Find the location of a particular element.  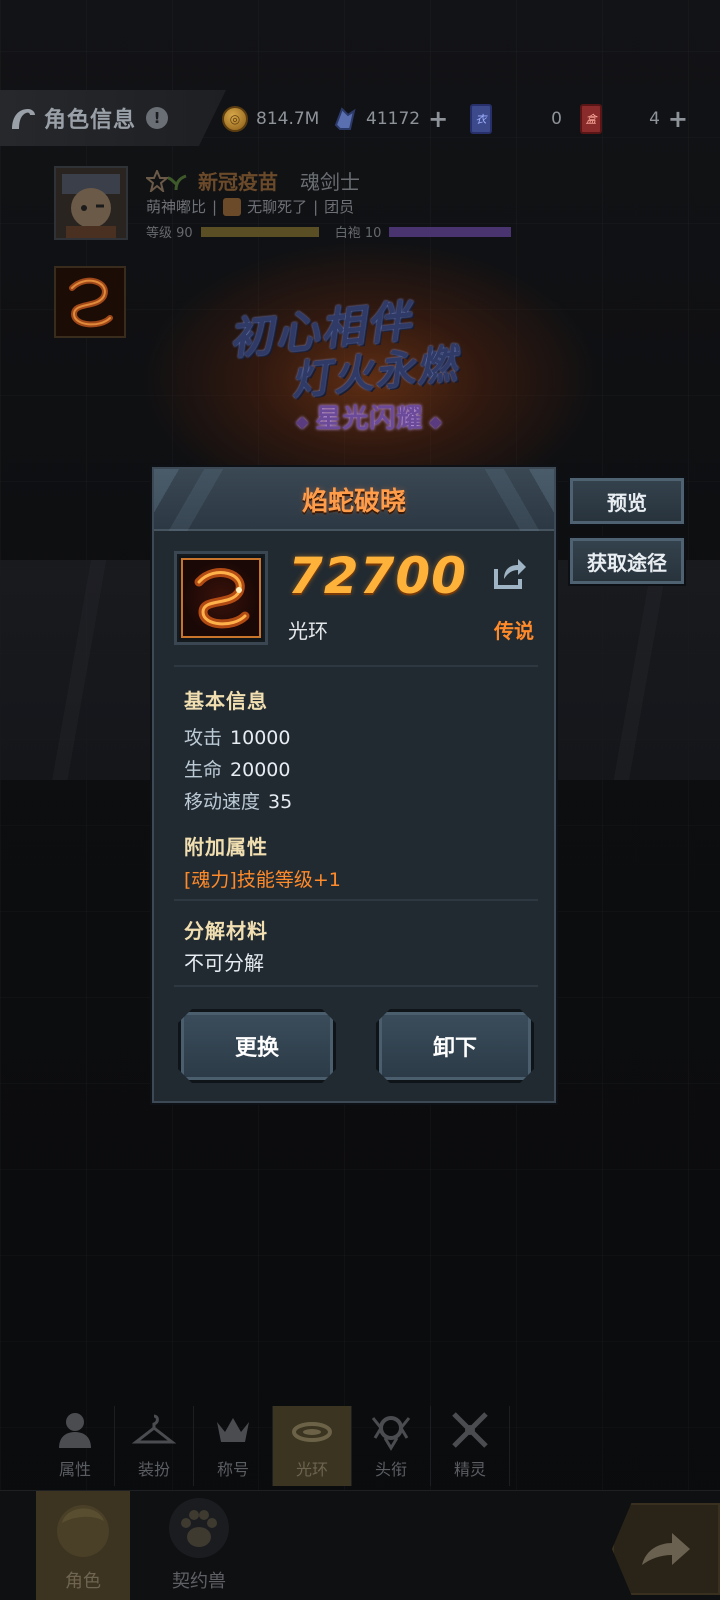

tab-label: 属性 is located at coordinates (74, 1469).